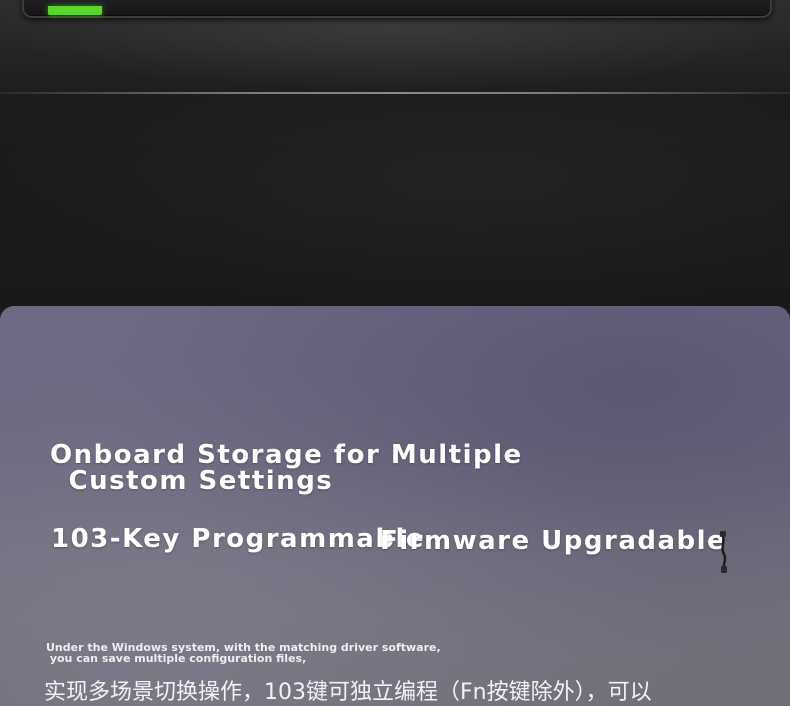 The width and height of the screenshot is (790, 706). I want to click on top-band, so click(395, 46).